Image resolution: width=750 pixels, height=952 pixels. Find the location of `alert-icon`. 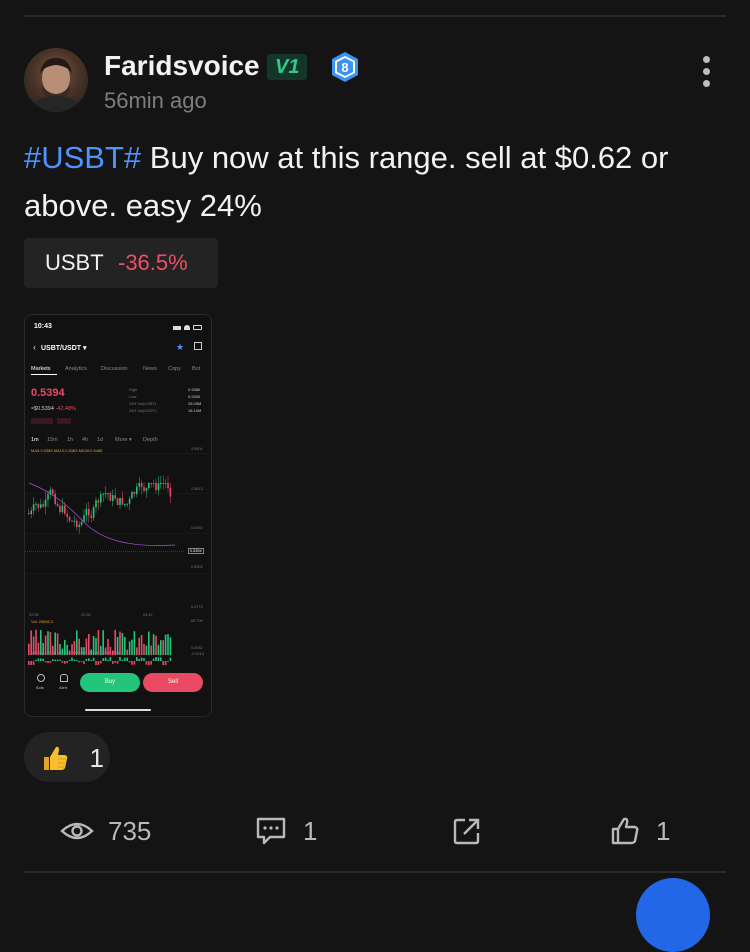

alert-icon is located at coordinates (64, 678).